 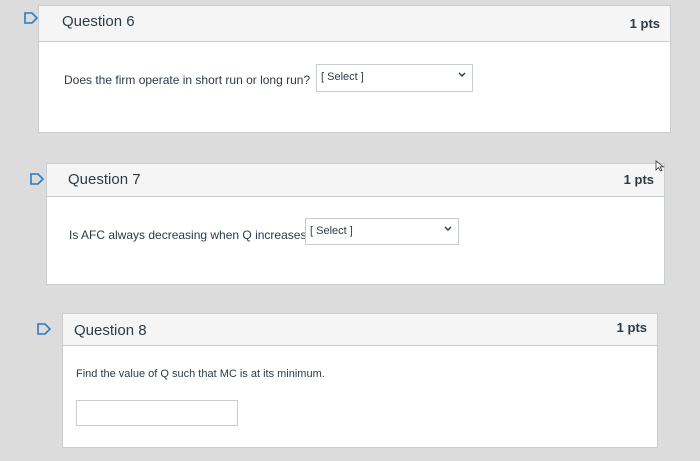 What do you see at coordinates (37, 179) in the screenshot?
I see `question-7-flag-icon` at bounding box center [37, 179].